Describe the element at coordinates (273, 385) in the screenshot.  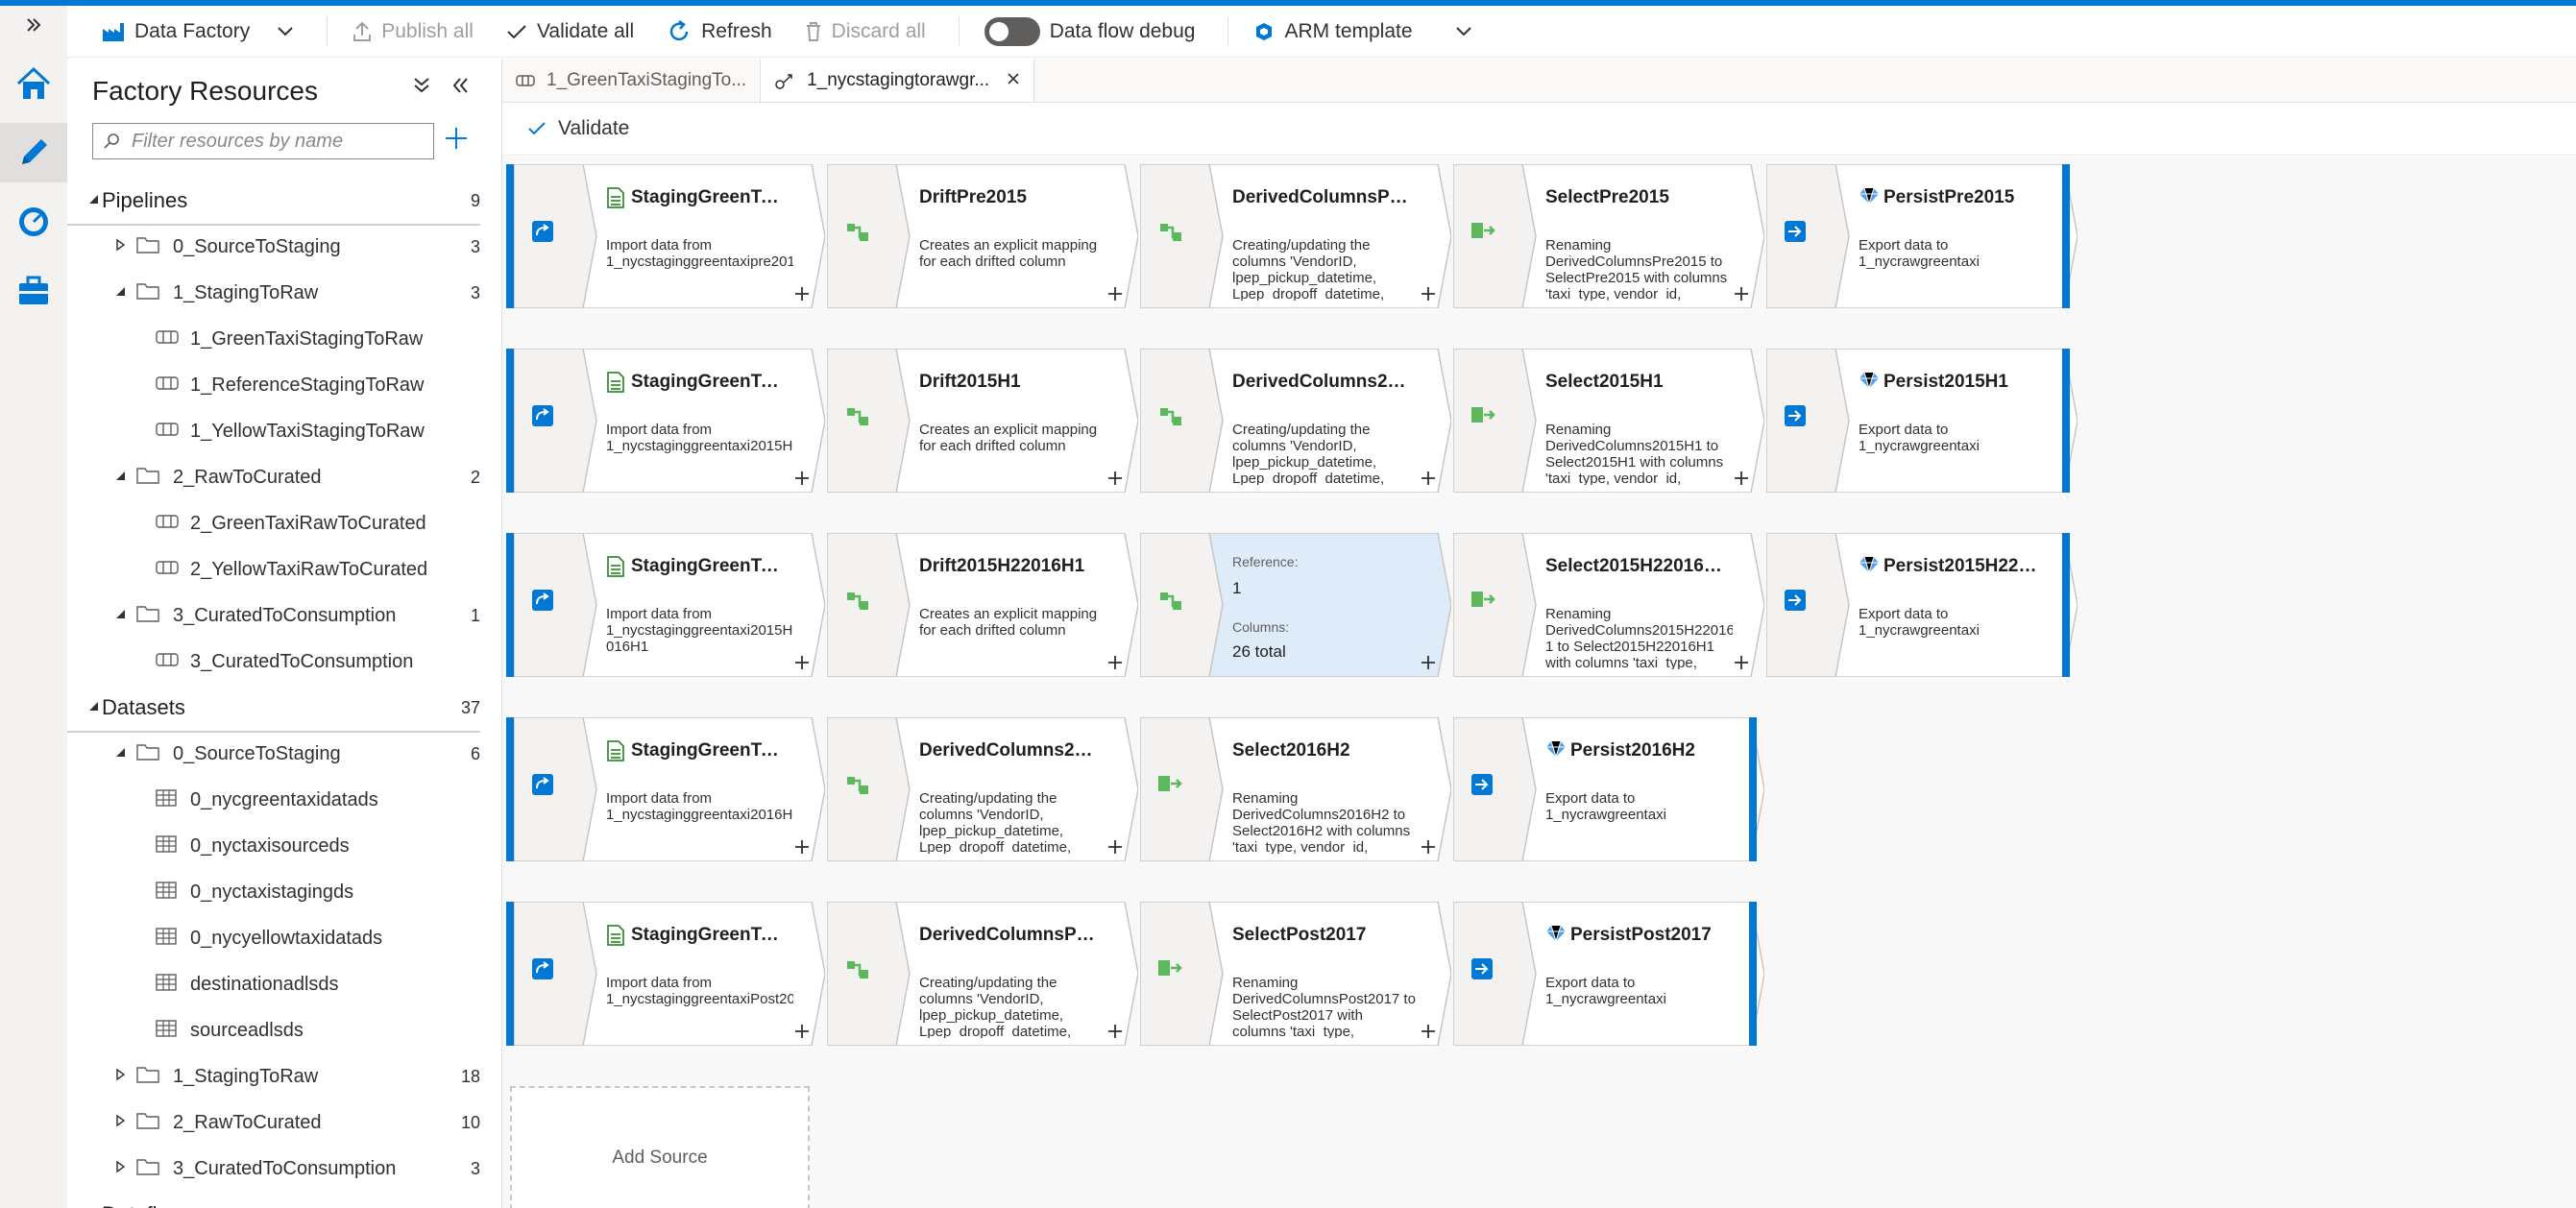
I see `tree-item: 1_ReferenceStagingToRaw` at that location.